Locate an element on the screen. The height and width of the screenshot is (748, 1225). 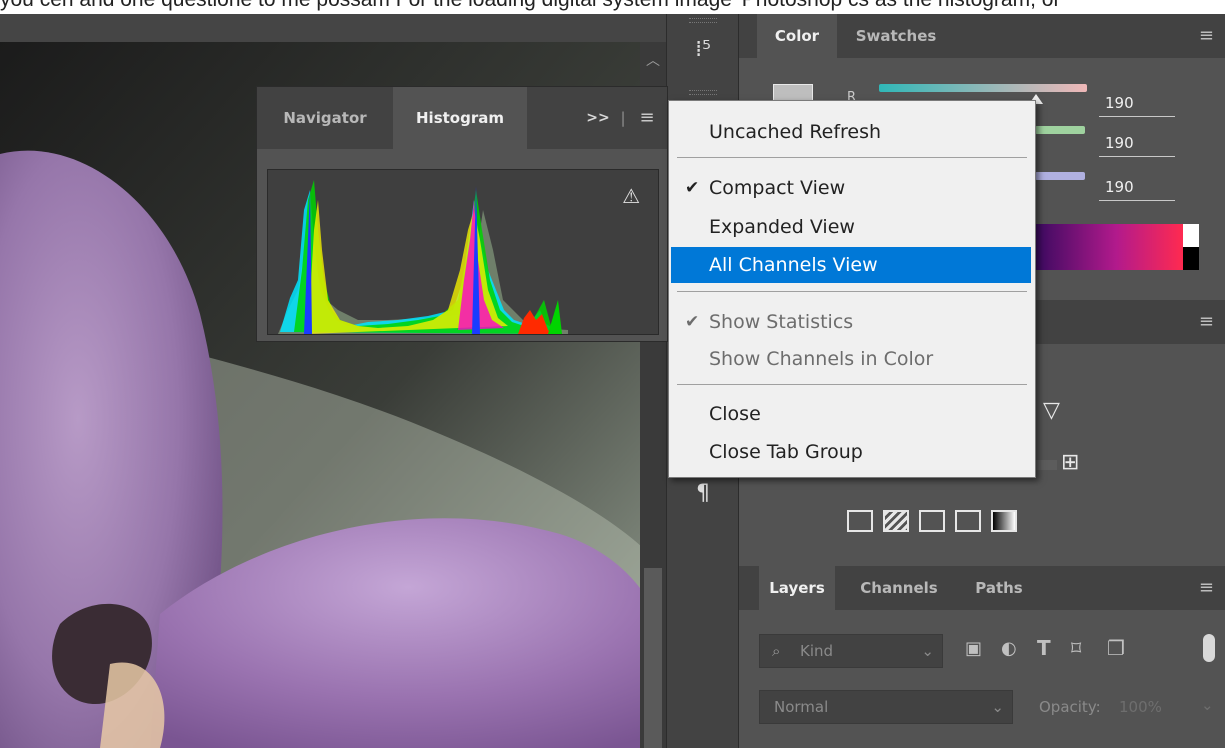
tab-paths: Paths is located at coordinates (999, 588).